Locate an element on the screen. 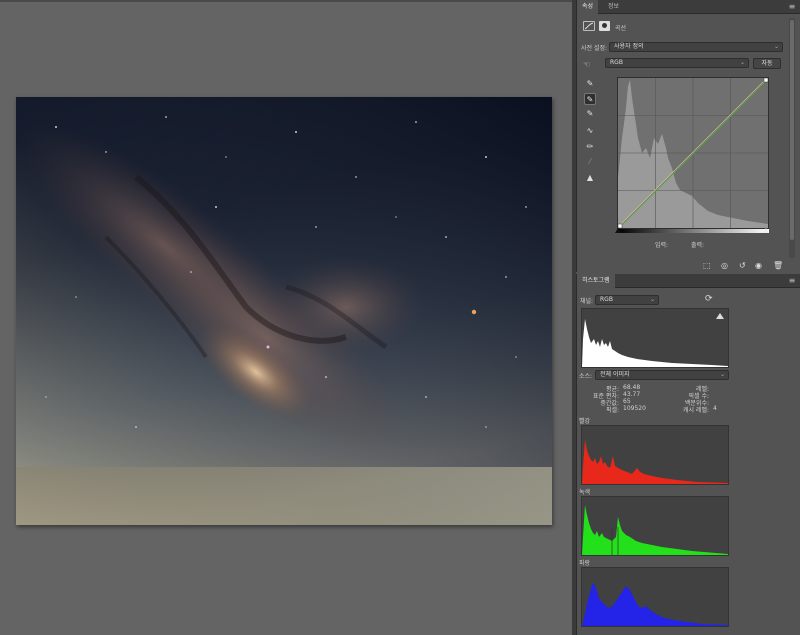  histogram-channel-value: RGB is located at coordinates (606, 299).